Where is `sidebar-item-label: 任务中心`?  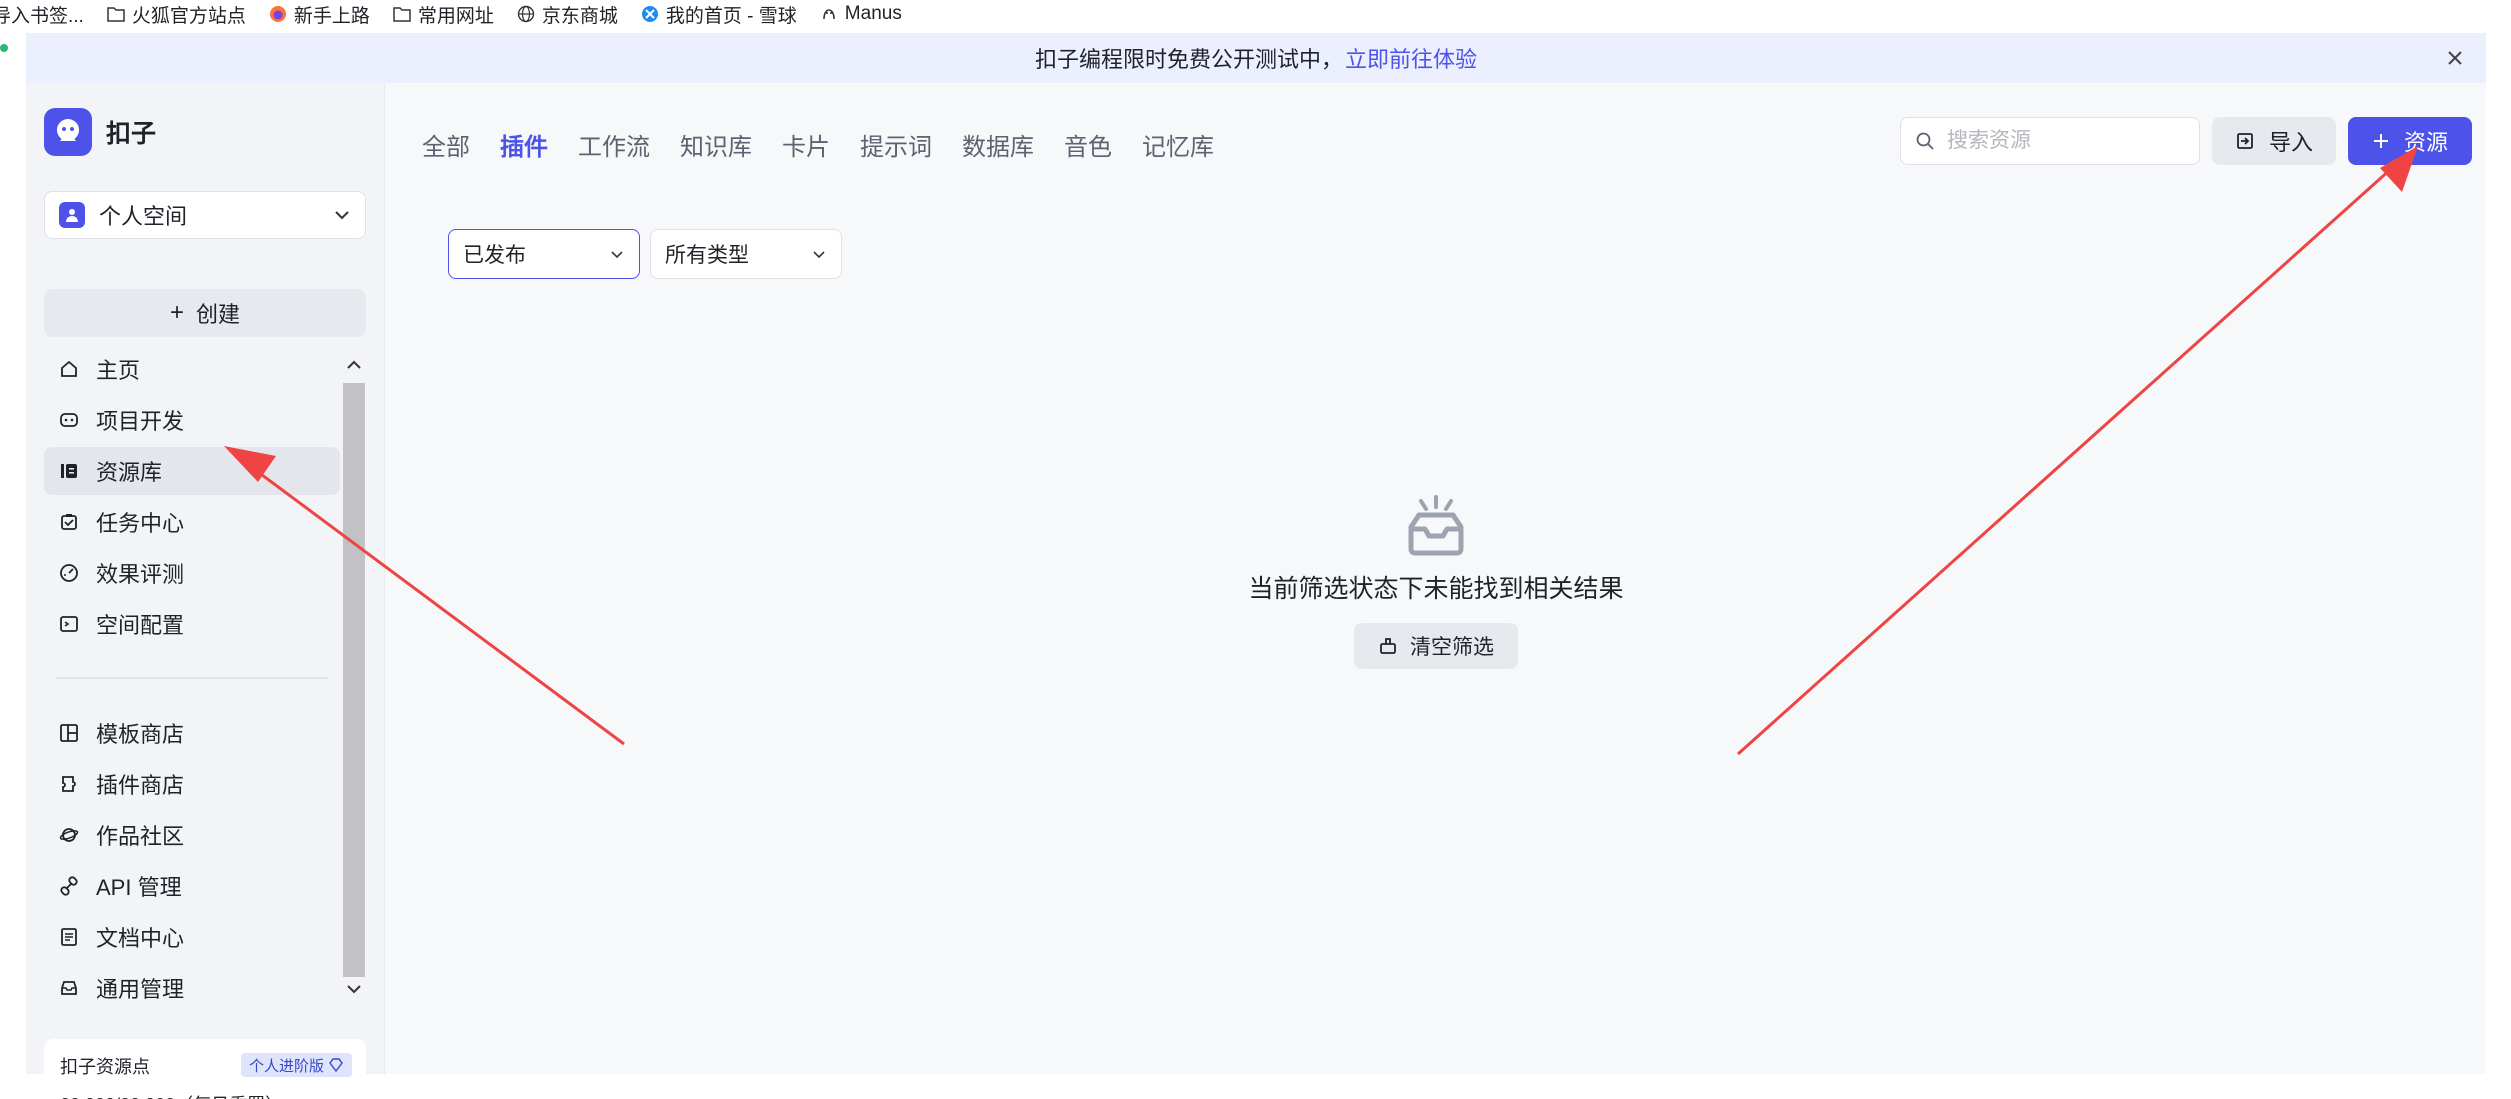
sidebar-item-label: 任务中心 is located at coordinates (140, 523).